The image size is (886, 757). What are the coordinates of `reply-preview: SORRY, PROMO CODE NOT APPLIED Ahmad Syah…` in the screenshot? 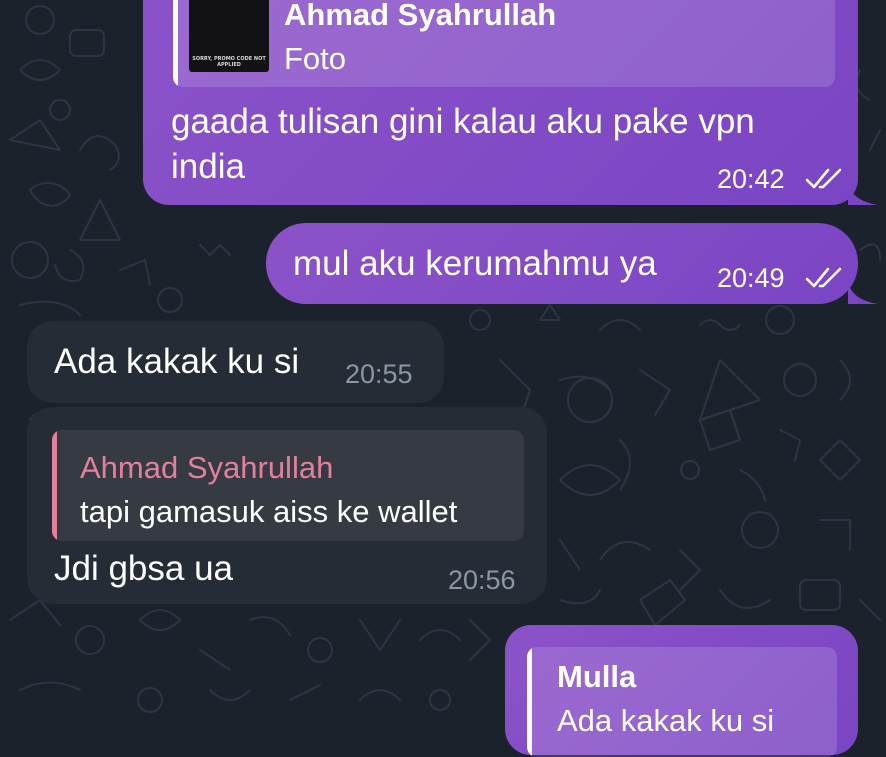 It's located at (504, 43).